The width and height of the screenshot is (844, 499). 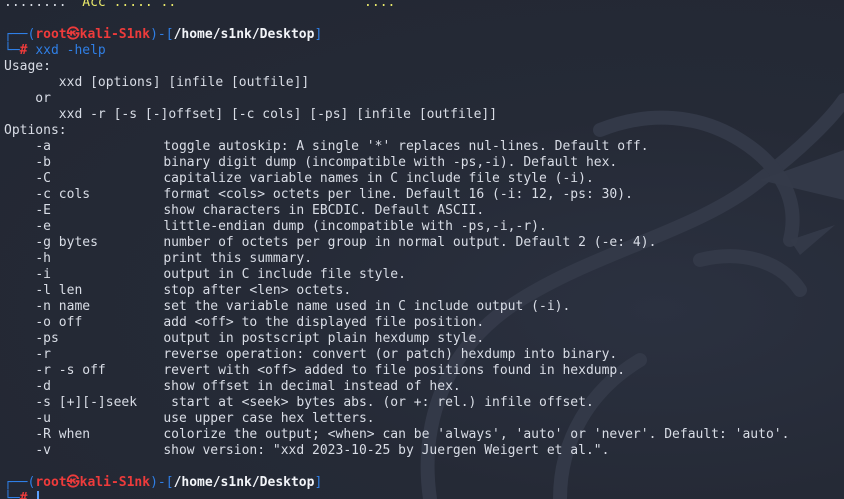 What do you see at coordinates (43, 162) in the screenshot?
I see `option-flag: -b` at bounding box center [43, 162].